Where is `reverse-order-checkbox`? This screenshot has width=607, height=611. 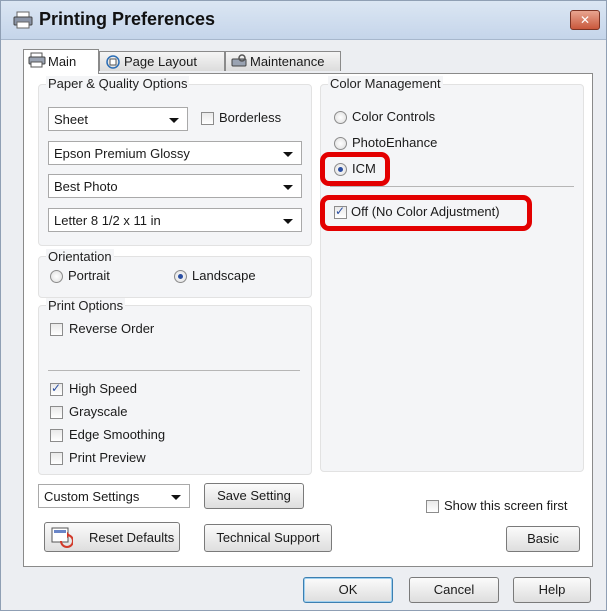 reverse-order-checkbox is located at coordinates (56, 329).